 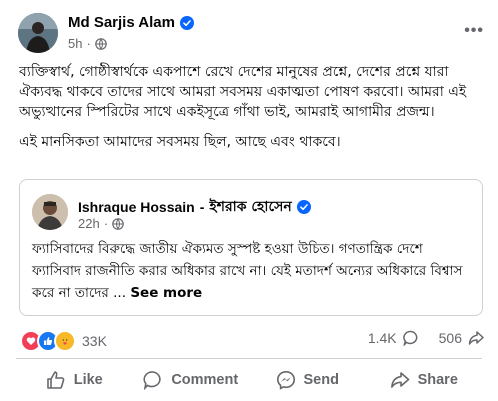 What do you see at coordinates (74, 380) in the screenshot?
I see `like-button: Like` at bounding box center [74, 380].